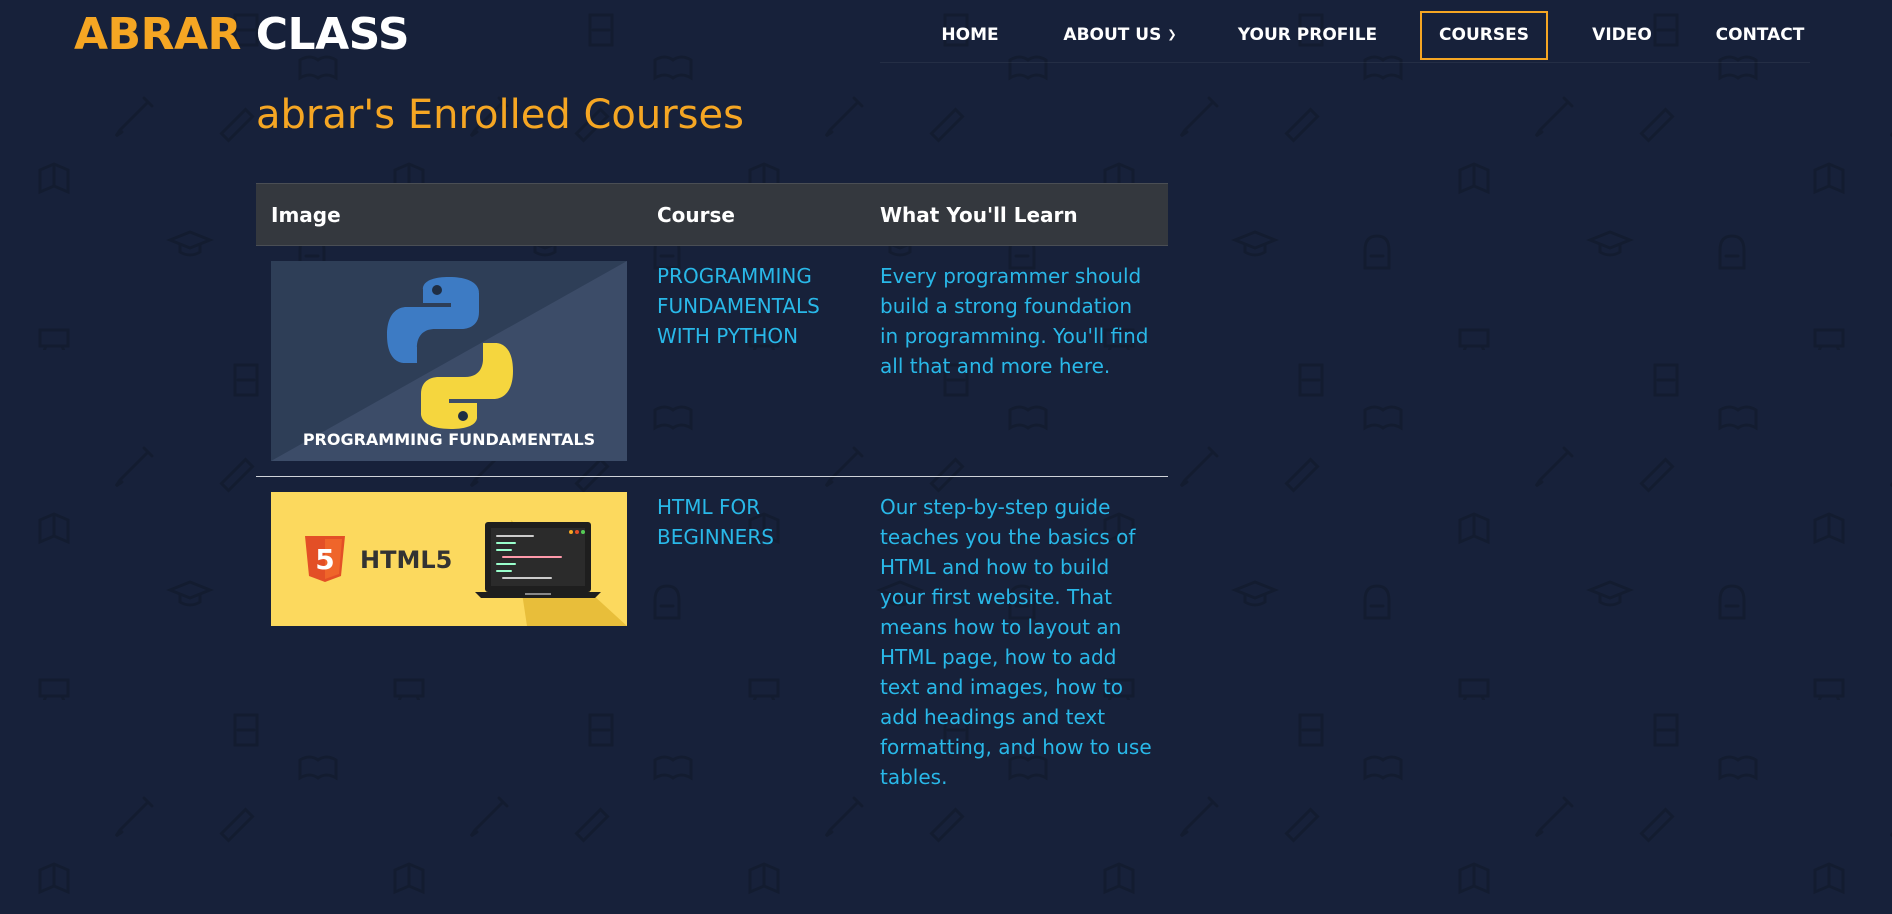 The width and height of the screenshot is (1892, 914). I want to click on nav-divider, so click(1345, 62).